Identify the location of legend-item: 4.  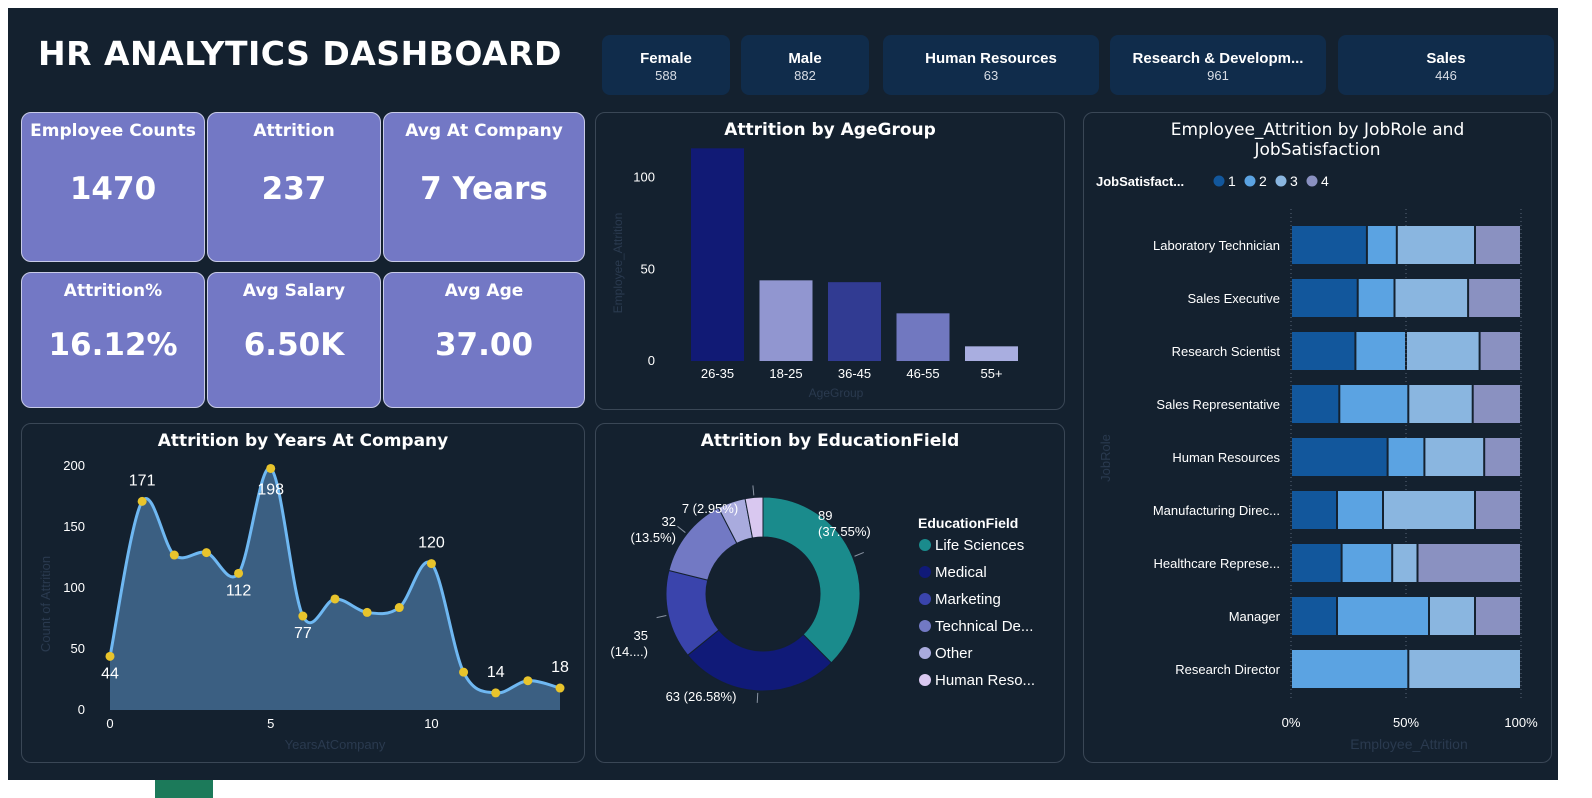
(1325, 181).